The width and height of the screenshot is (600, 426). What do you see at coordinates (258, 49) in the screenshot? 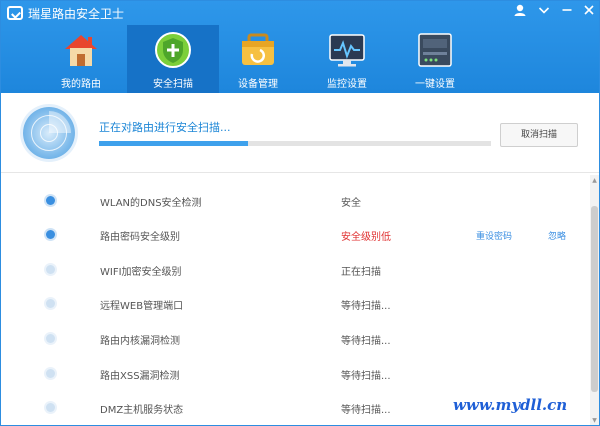
I see `toolbox-icon` at bounding box center [258, 49].